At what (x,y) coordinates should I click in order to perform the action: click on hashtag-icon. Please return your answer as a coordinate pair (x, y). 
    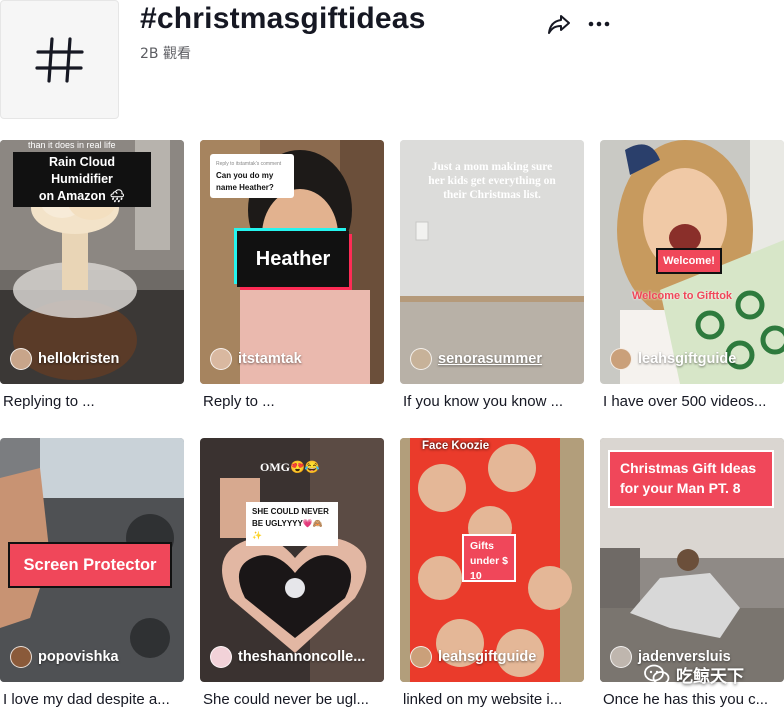
    Looking at the image, I should click on (59, 59).